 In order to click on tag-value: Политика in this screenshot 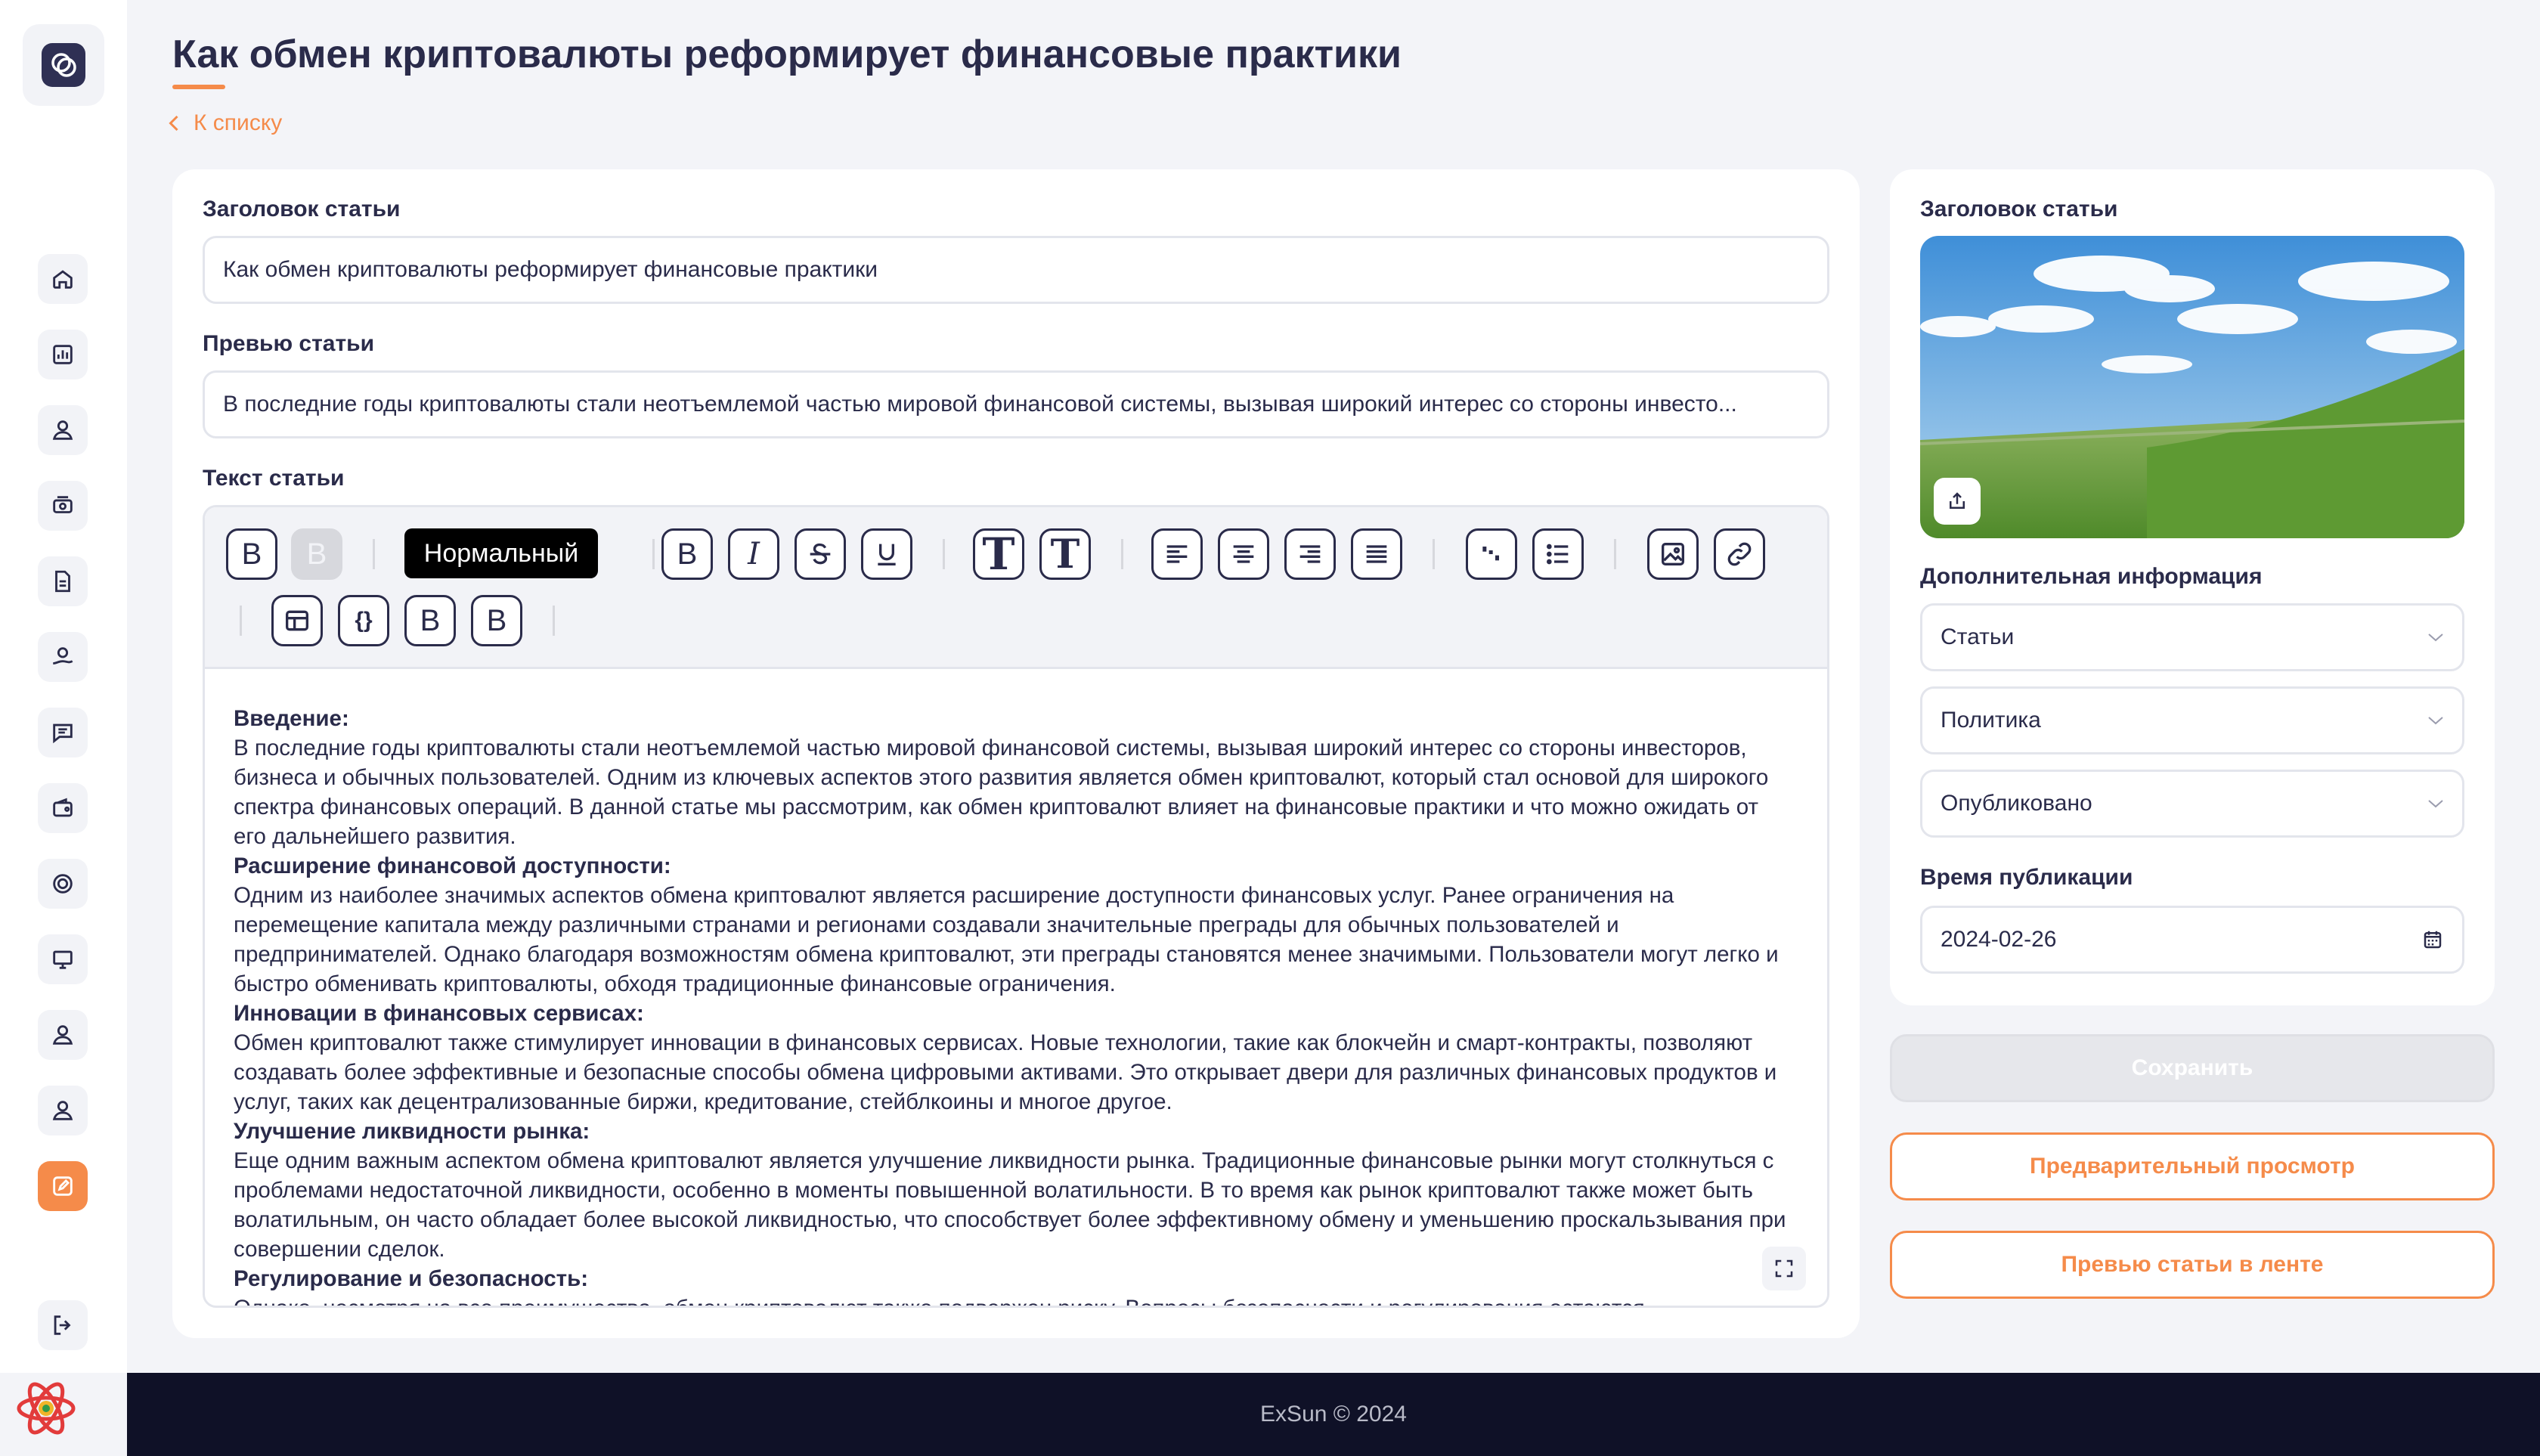, I will do `click(1991, 720)`.